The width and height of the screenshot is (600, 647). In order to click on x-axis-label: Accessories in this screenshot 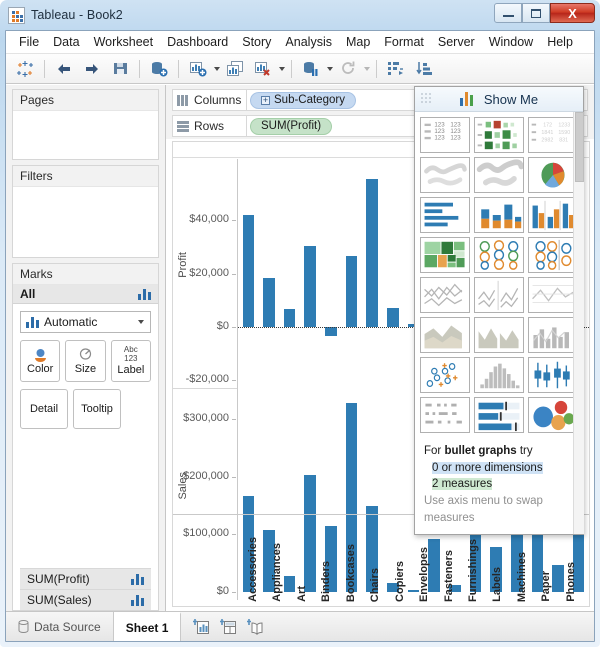, I will do `click(253, 569)`.